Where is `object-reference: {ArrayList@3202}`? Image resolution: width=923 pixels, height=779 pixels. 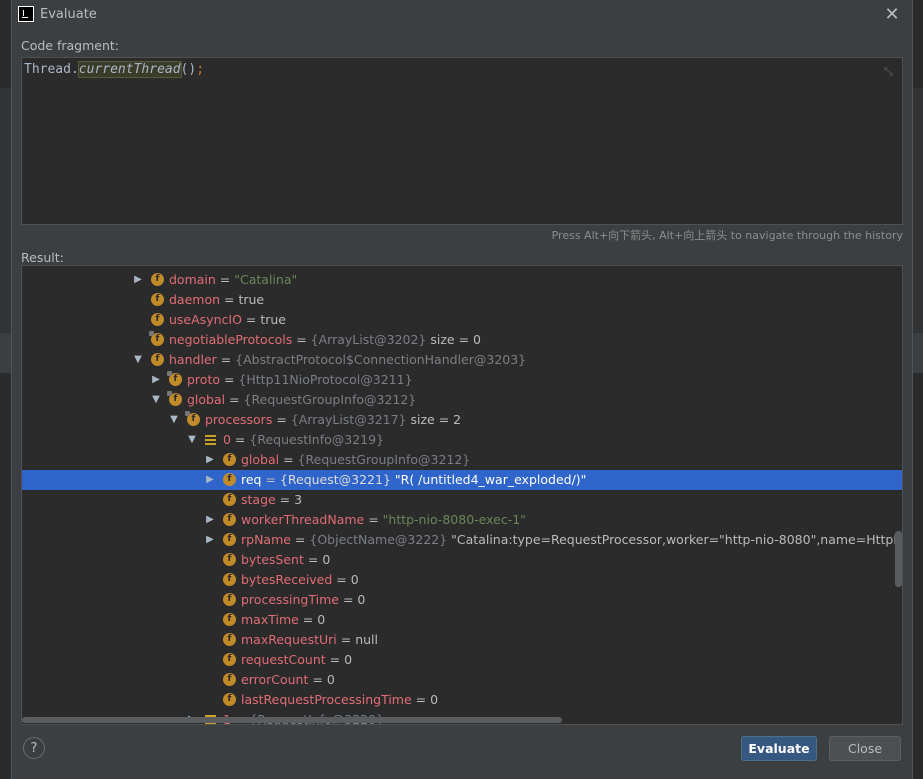
object-reference: {ArrayList@3202} is located at coordinates (368, 339).